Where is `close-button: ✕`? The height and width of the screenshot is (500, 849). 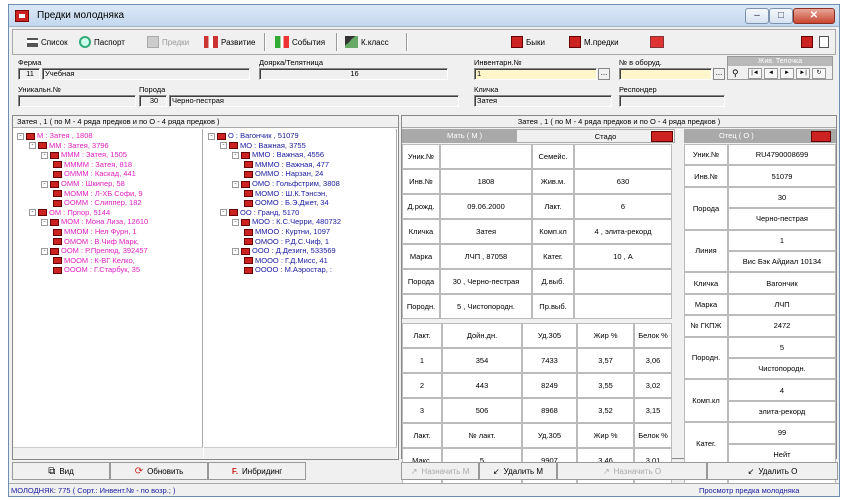
close-button: ✕ is located at coordinates (814, 16).